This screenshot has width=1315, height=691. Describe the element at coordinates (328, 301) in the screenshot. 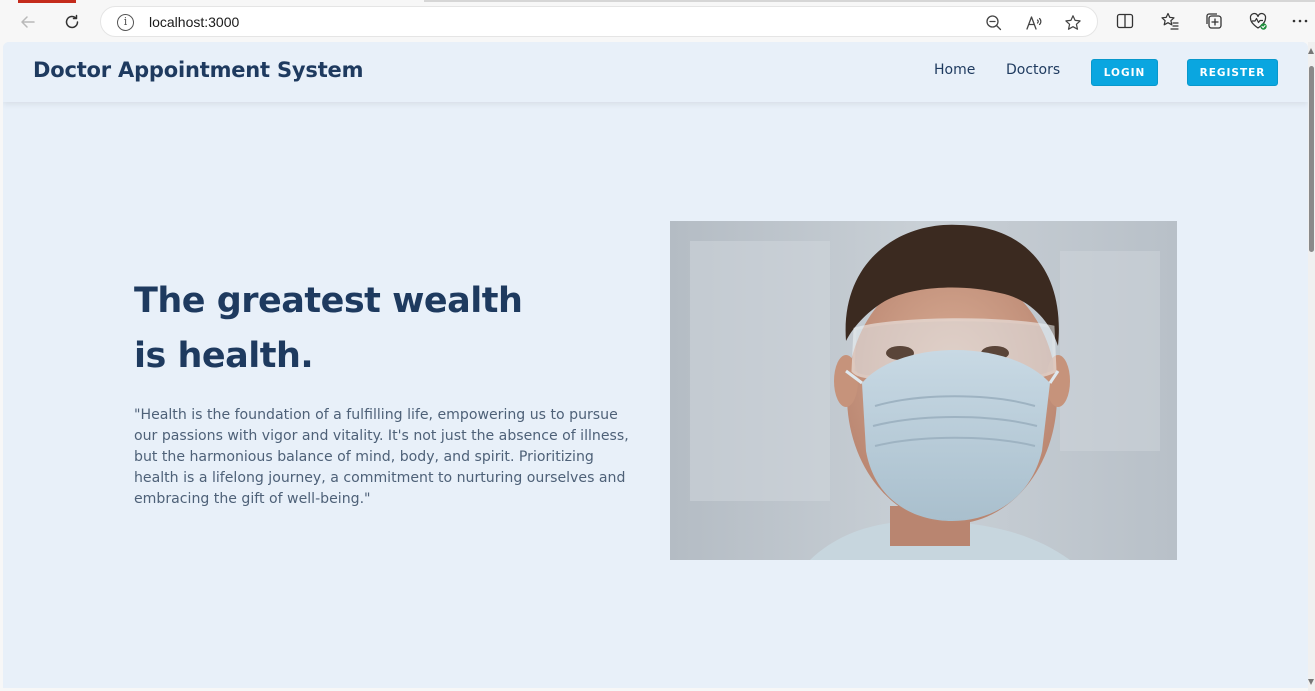

I see `hero-title-line-1: The greatest wealth` at that location.